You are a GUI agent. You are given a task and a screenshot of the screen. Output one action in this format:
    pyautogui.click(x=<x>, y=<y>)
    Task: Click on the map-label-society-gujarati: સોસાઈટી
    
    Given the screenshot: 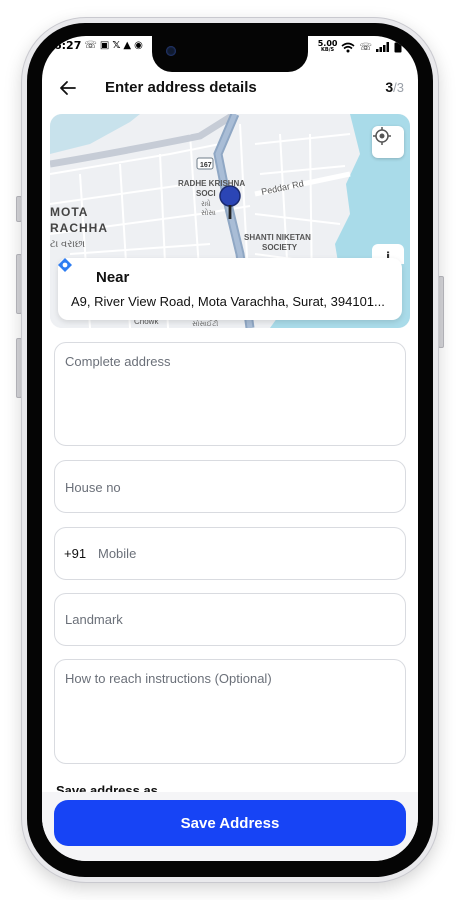 What is the action you would take?
    pyautogui.click(x=205, y=323)
    